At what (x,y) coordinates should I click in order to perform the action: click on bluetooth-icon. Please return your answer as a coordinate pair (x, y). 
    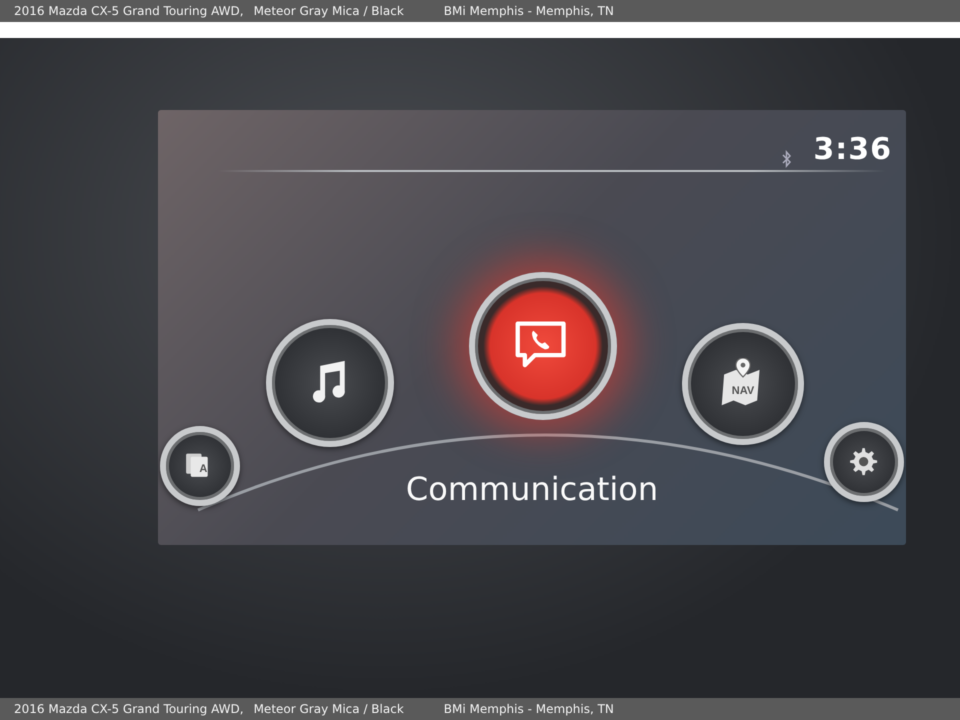
    Looking at the image, I should click on (787, 159).